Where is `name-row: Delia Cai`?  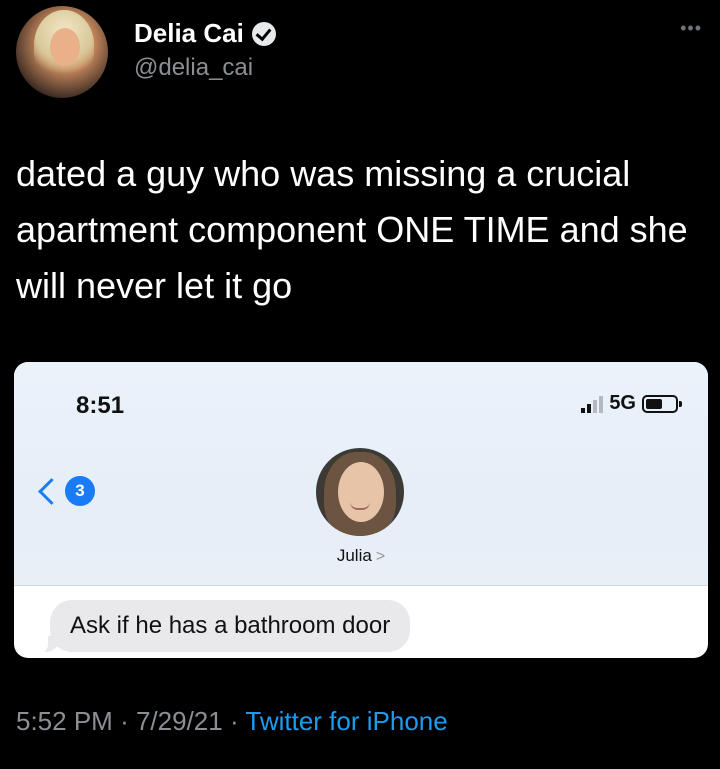
name-row: Delia Cai is located at coordinates (205, 33).